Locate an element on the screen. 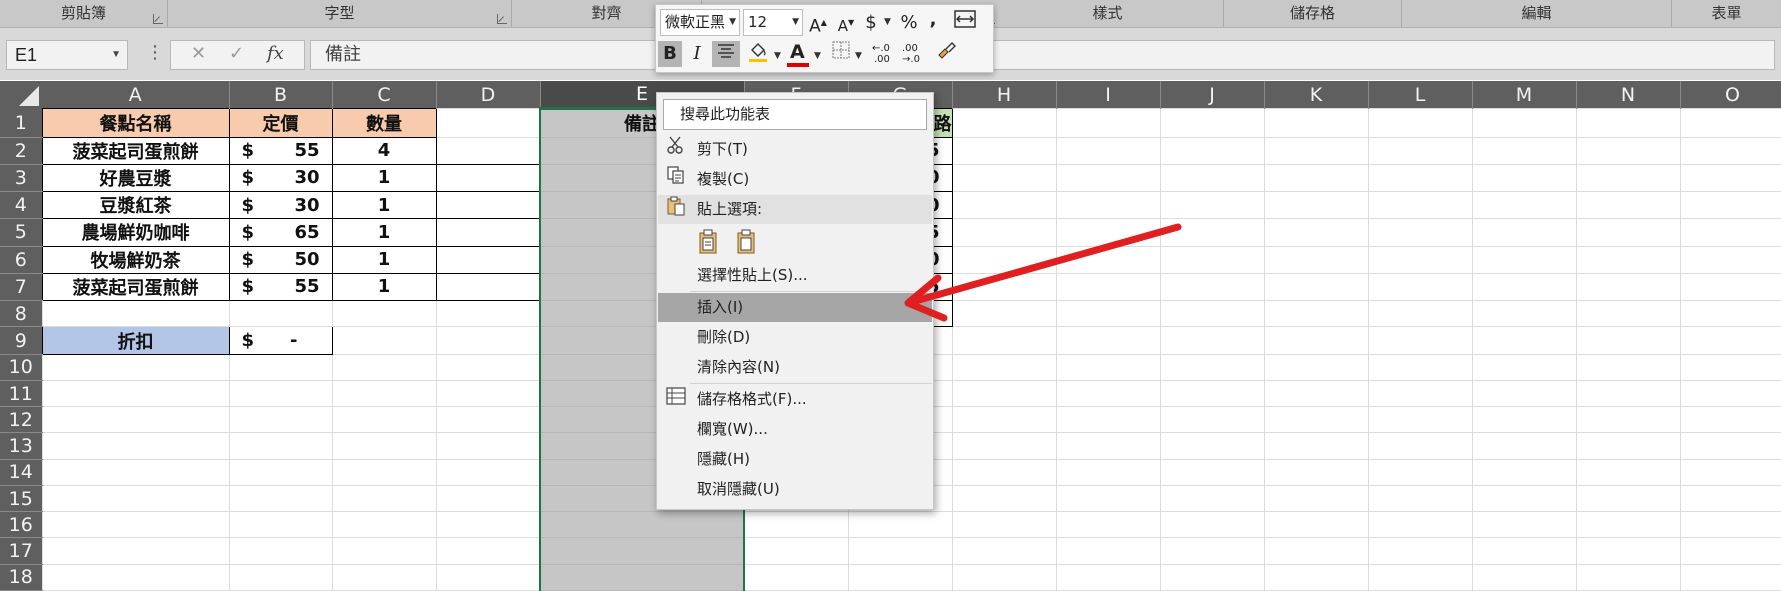  cell-e is located at coordinates (642, 577).